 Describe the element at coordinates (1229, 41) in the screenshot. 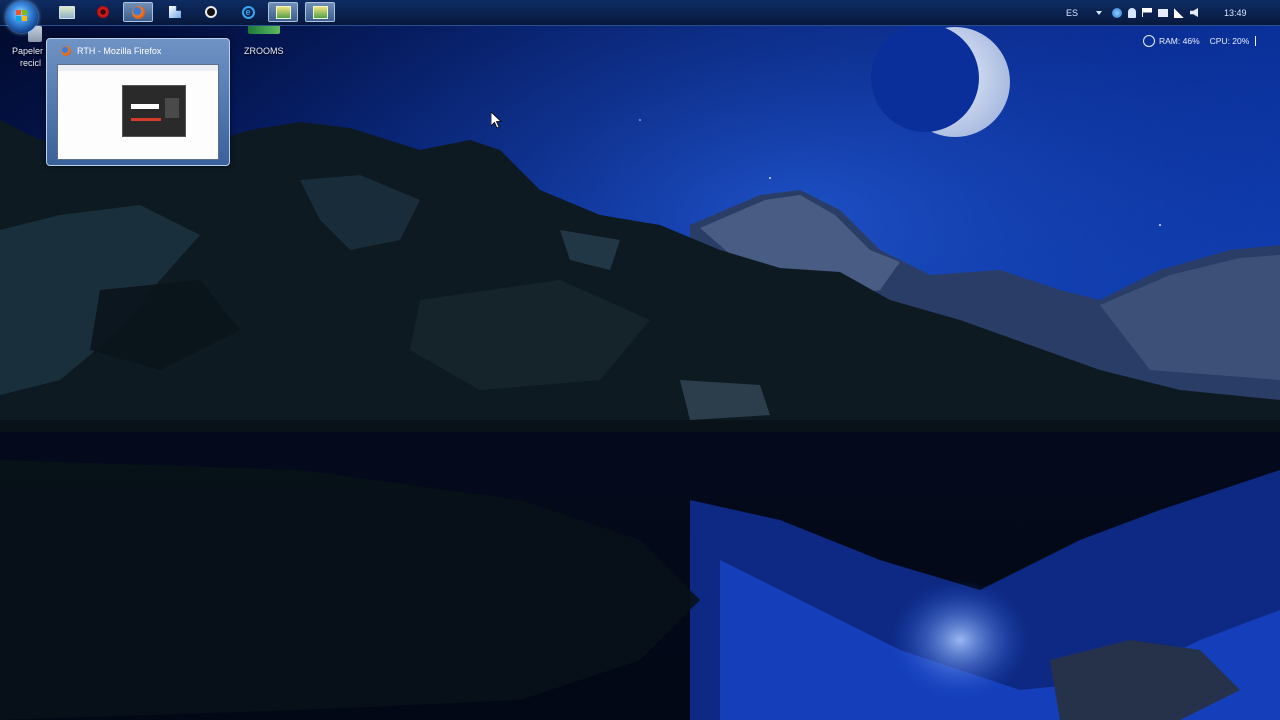

I see `cpu-usage: CPU: 20%` at that location.